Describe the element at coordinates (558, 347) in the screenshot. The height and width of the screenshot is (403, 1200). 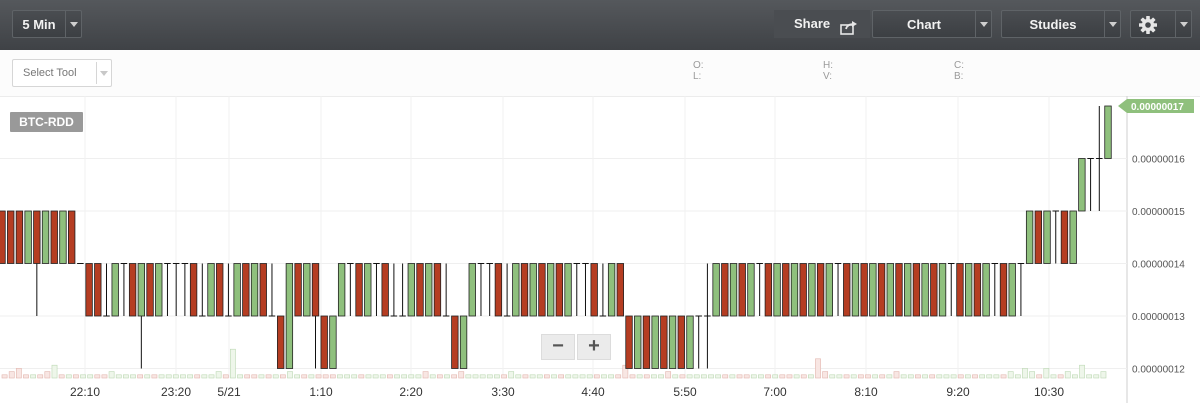
I see `zoom-out-button: −` at that location.